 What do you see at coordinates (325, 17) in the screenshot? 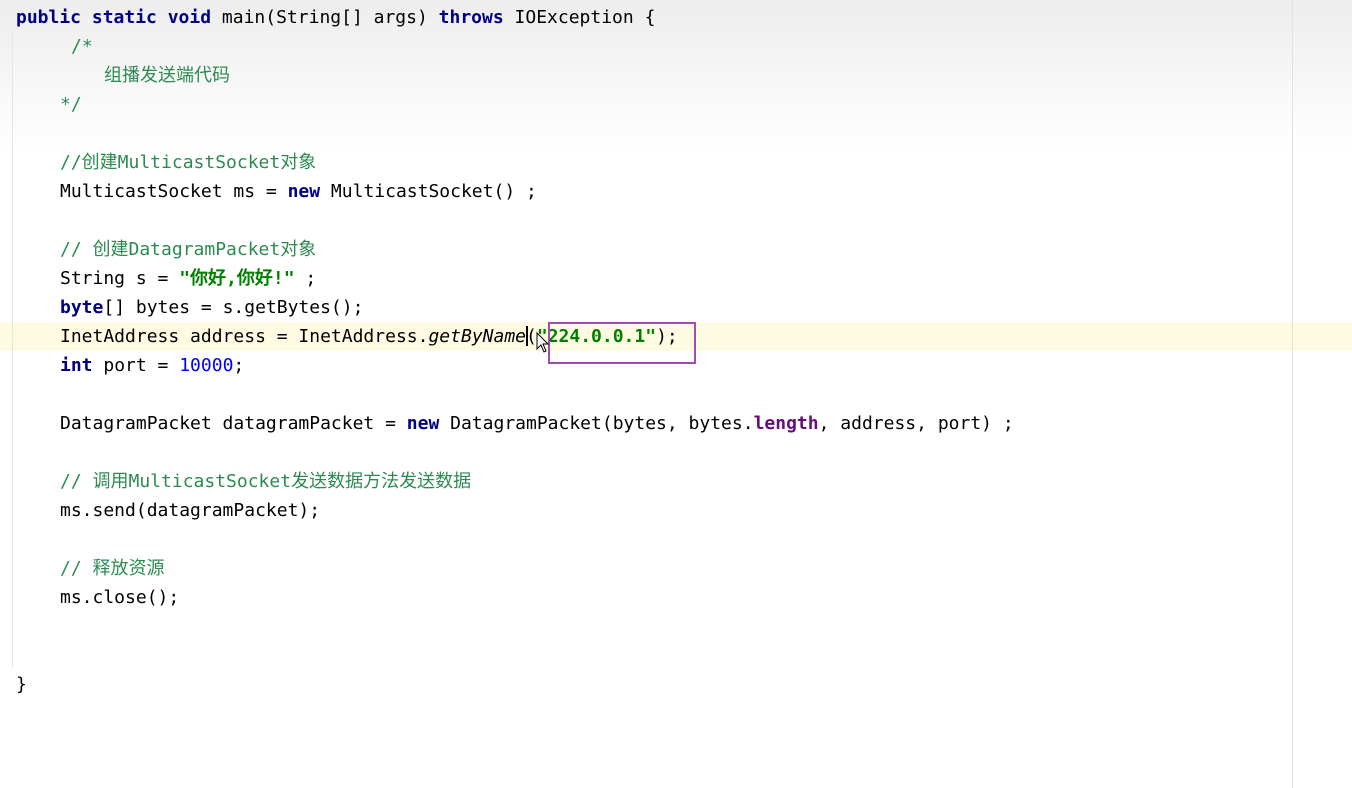
I see `code-text: main(String[] args)` at bounding box center [325, 17].